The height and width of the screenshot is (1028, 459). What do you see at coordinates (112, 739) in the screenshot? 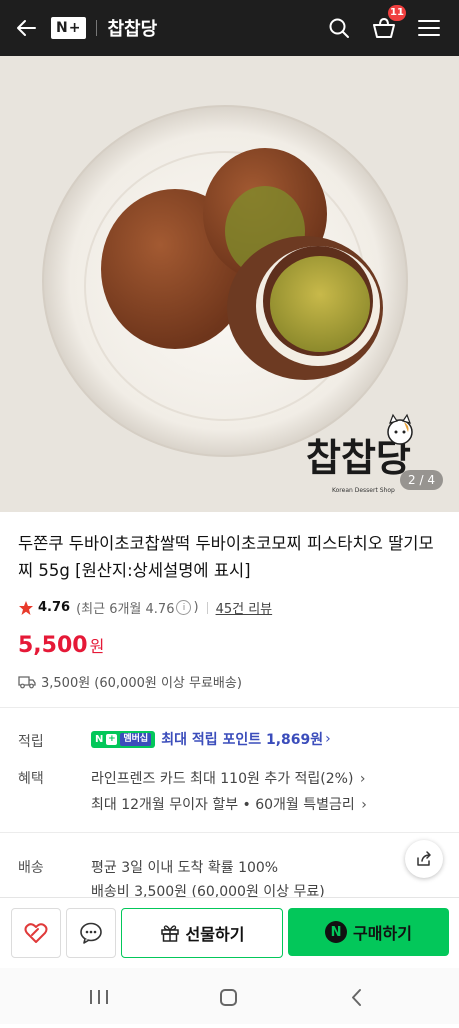
I see `plus-icon: +` at bounding box center [112, 739].